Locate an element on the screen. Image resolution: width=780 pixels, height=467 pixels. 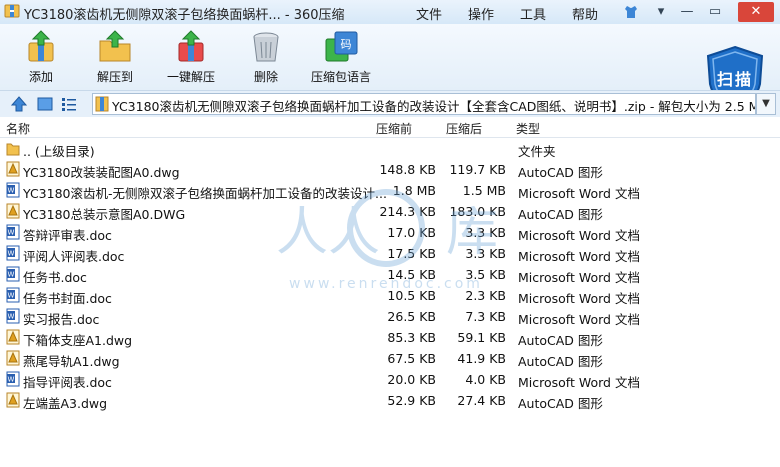
column-size: 压缩前 is located at coordinates (394, 128).